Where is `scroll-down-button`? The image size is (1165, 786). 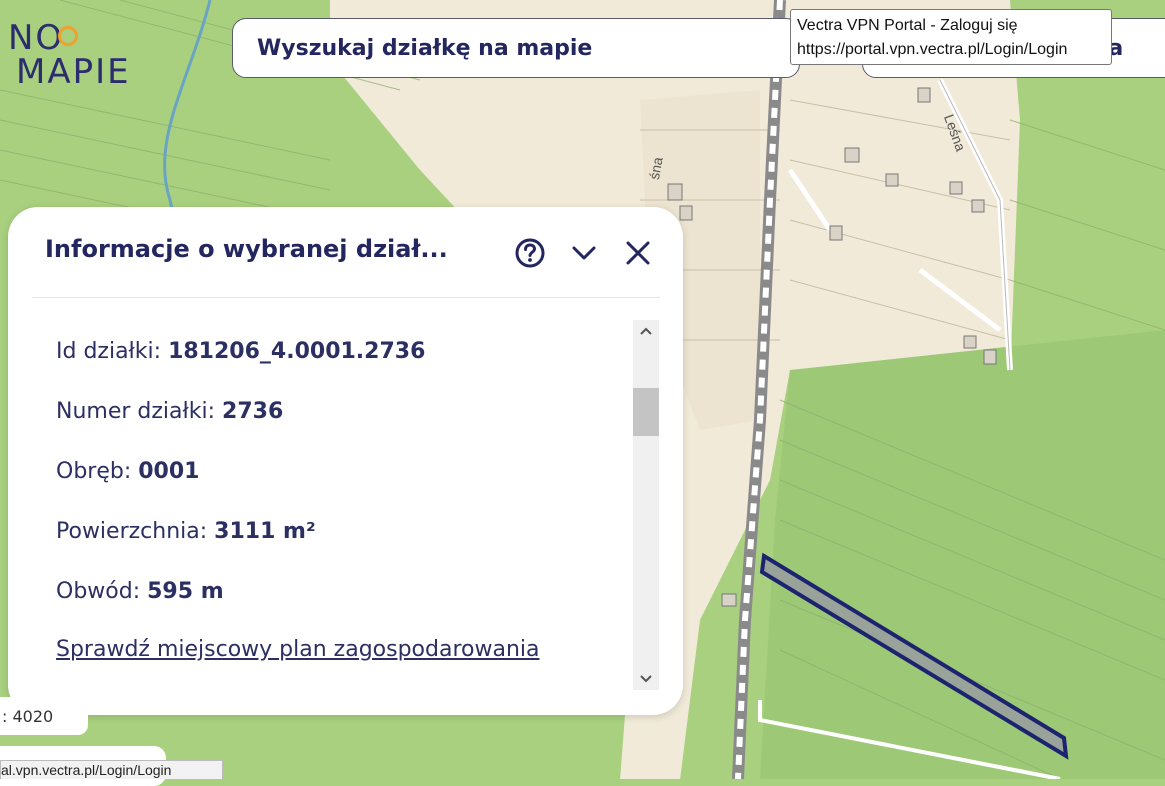
scroll-down-button is located at coordinates (646, 679).